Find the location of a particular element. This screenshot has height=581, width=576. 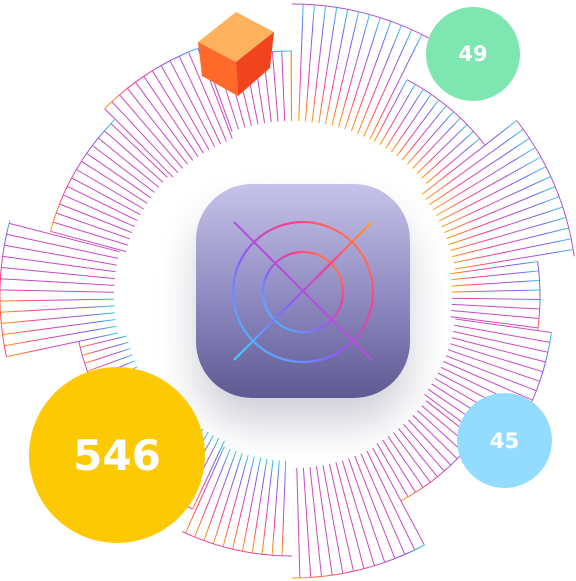

badge-bottom-left-value: 546 is located at coordinates (117, 455).